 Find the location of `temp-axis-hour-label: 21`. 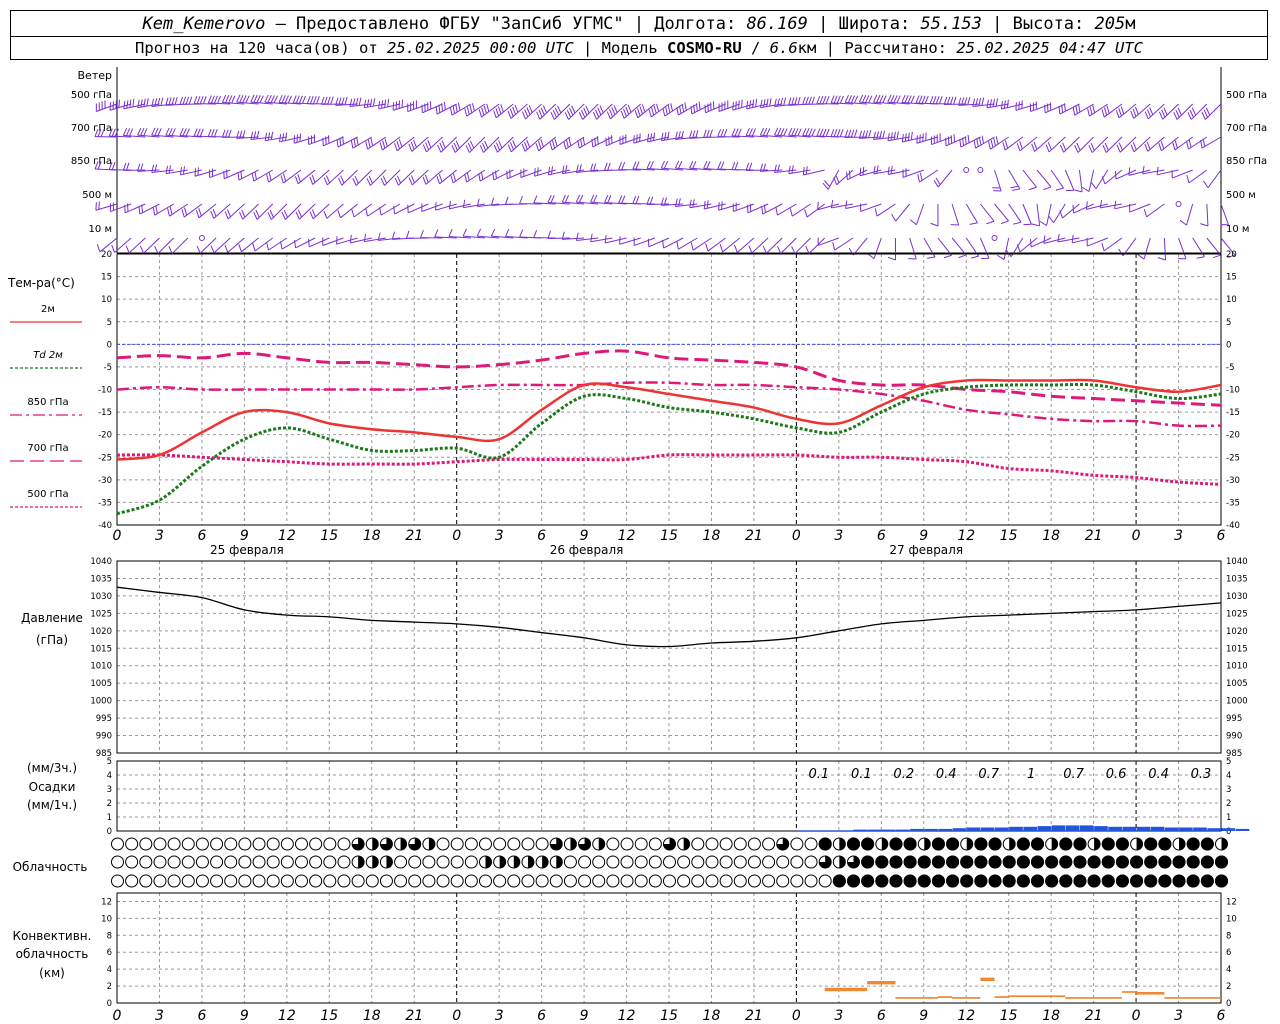

temp-axis-hour-label: 21 is located at coordinates (1094, 536).